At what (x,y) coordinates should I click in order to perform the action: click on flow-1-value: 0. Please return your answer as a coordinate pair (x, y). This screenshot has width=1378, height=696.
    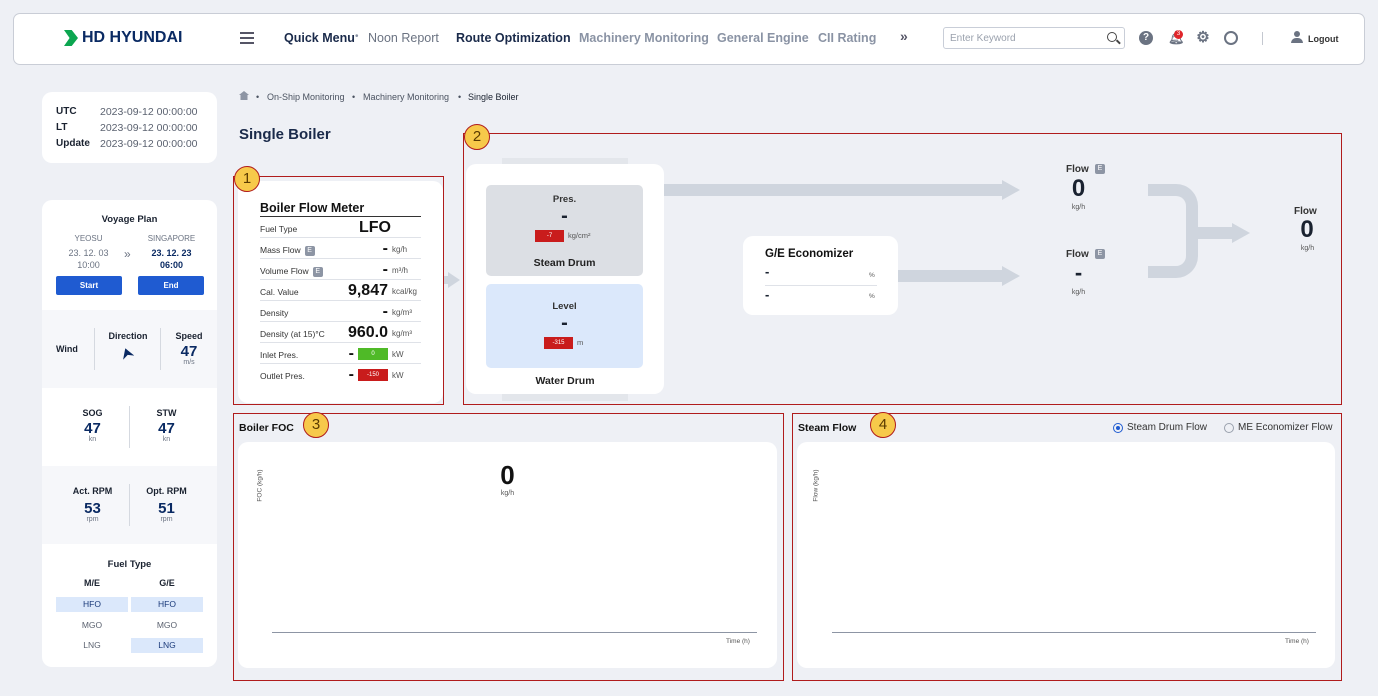
    Looking at the image, I should click on (1078, 188).